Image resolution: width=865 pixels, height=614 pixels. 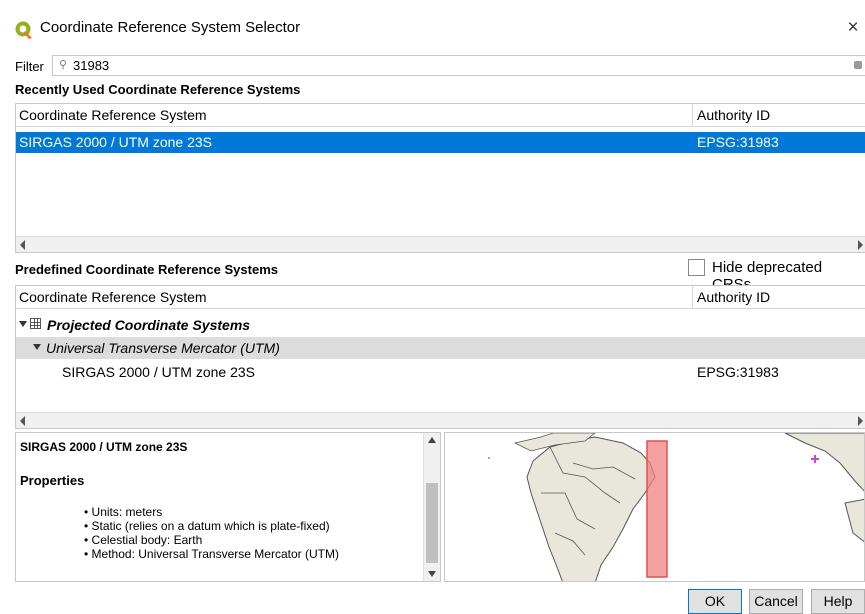 What do you see at coordinates (715, 601) in the screenshot?
I see `ok-button: OK` at bounding box center [715, 601].